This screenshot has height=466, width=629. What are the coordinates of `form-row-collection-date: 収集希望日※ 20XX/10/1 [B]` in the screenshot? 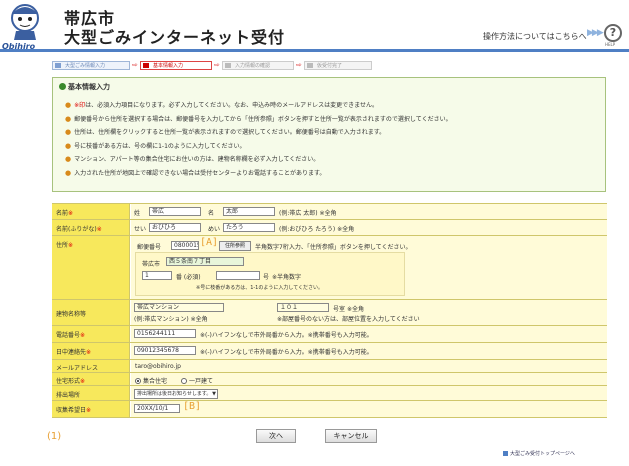 It's located at (329, 409).